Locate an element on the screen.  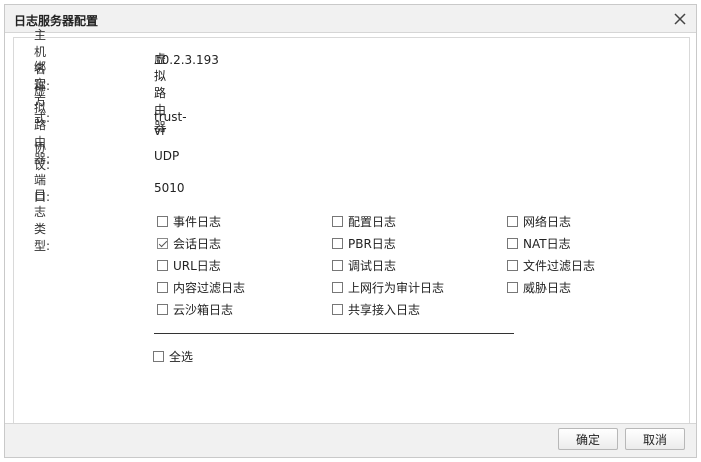
checkbox-session-log-box is located at coordinates (162, 243).